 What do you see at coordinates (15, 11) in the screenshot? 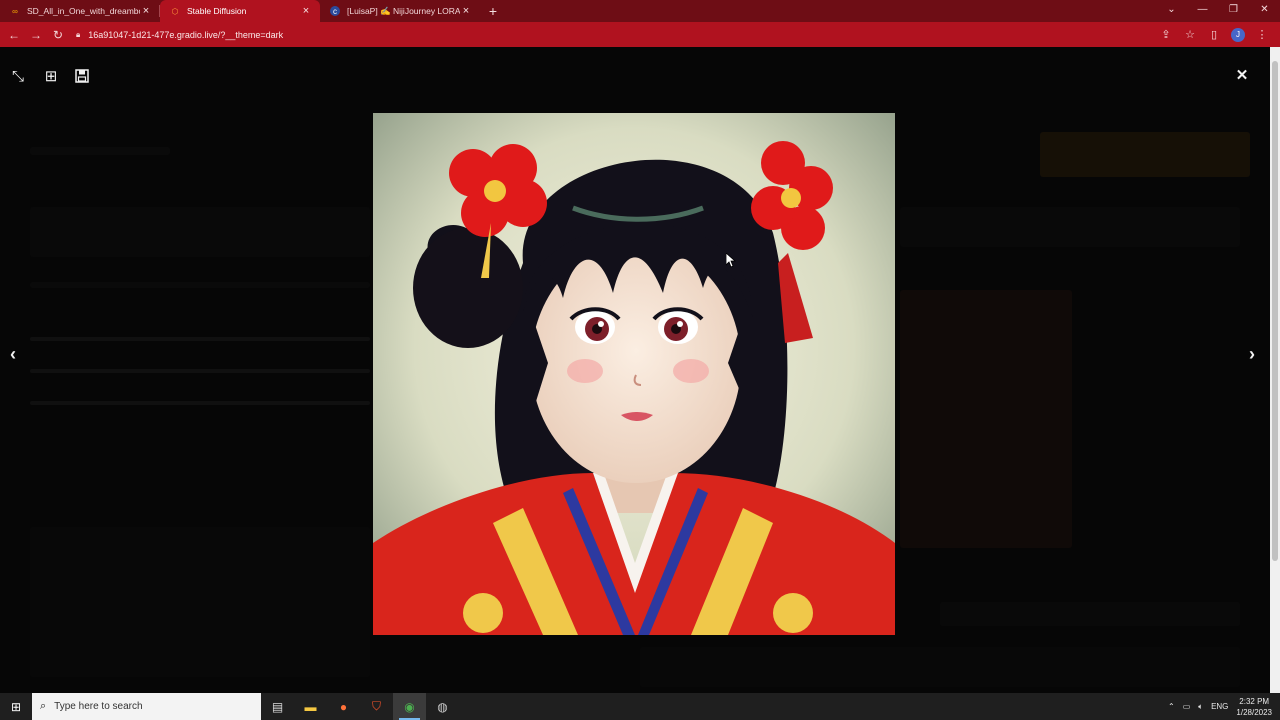
I see `colab-icon: ∞` at bounding box center [15, 11].